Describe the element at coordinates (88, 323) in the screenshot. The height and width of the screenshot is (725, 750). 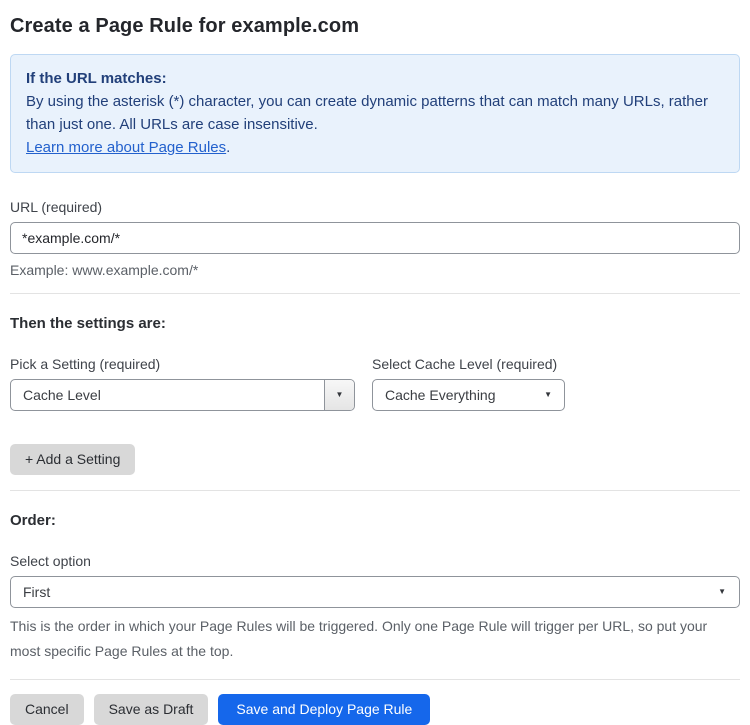
I see `settings-heading: Then the settings are:` at that location.